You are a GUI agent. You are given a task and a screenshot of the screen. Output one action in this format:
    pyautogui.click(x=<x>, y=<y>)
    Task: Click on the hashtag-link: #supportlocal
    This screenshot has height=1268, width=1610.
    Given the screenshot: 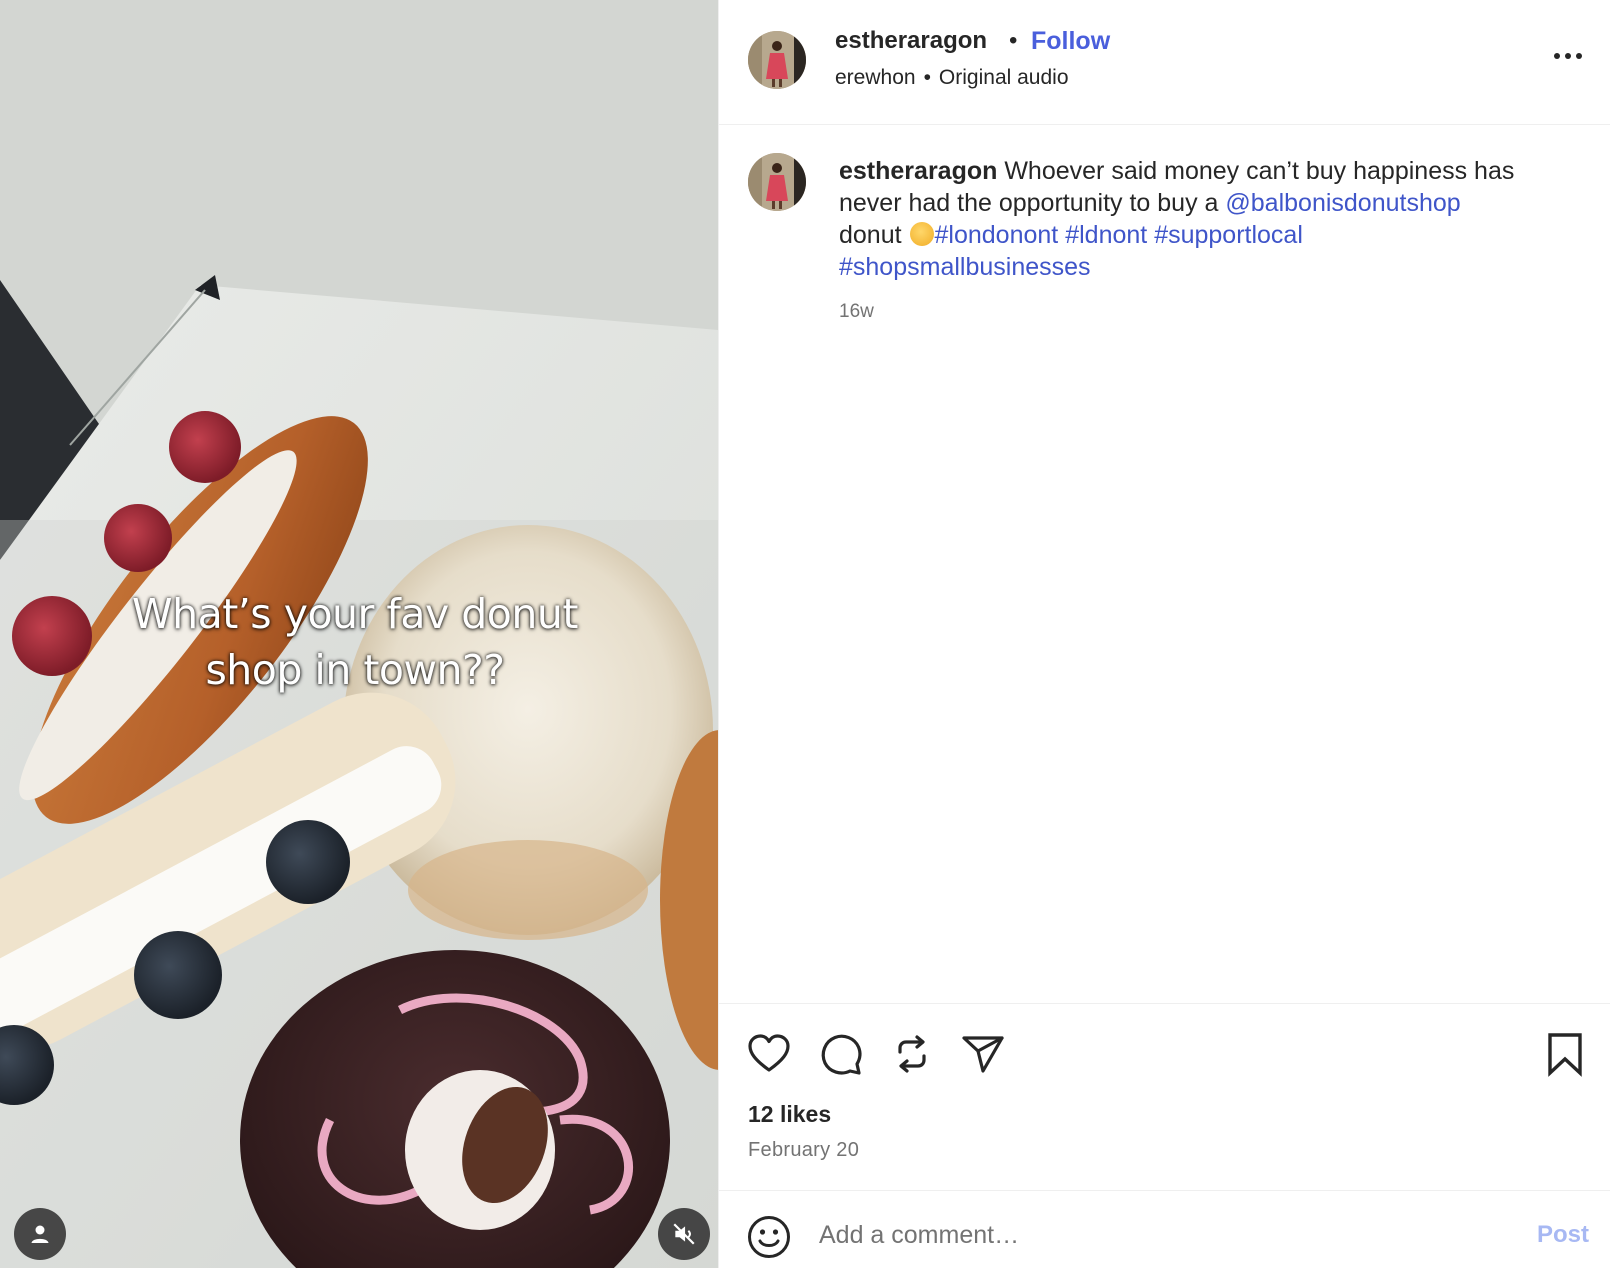 What is the action you would take?
    pyautogui.click(x=1228, y=235)
    